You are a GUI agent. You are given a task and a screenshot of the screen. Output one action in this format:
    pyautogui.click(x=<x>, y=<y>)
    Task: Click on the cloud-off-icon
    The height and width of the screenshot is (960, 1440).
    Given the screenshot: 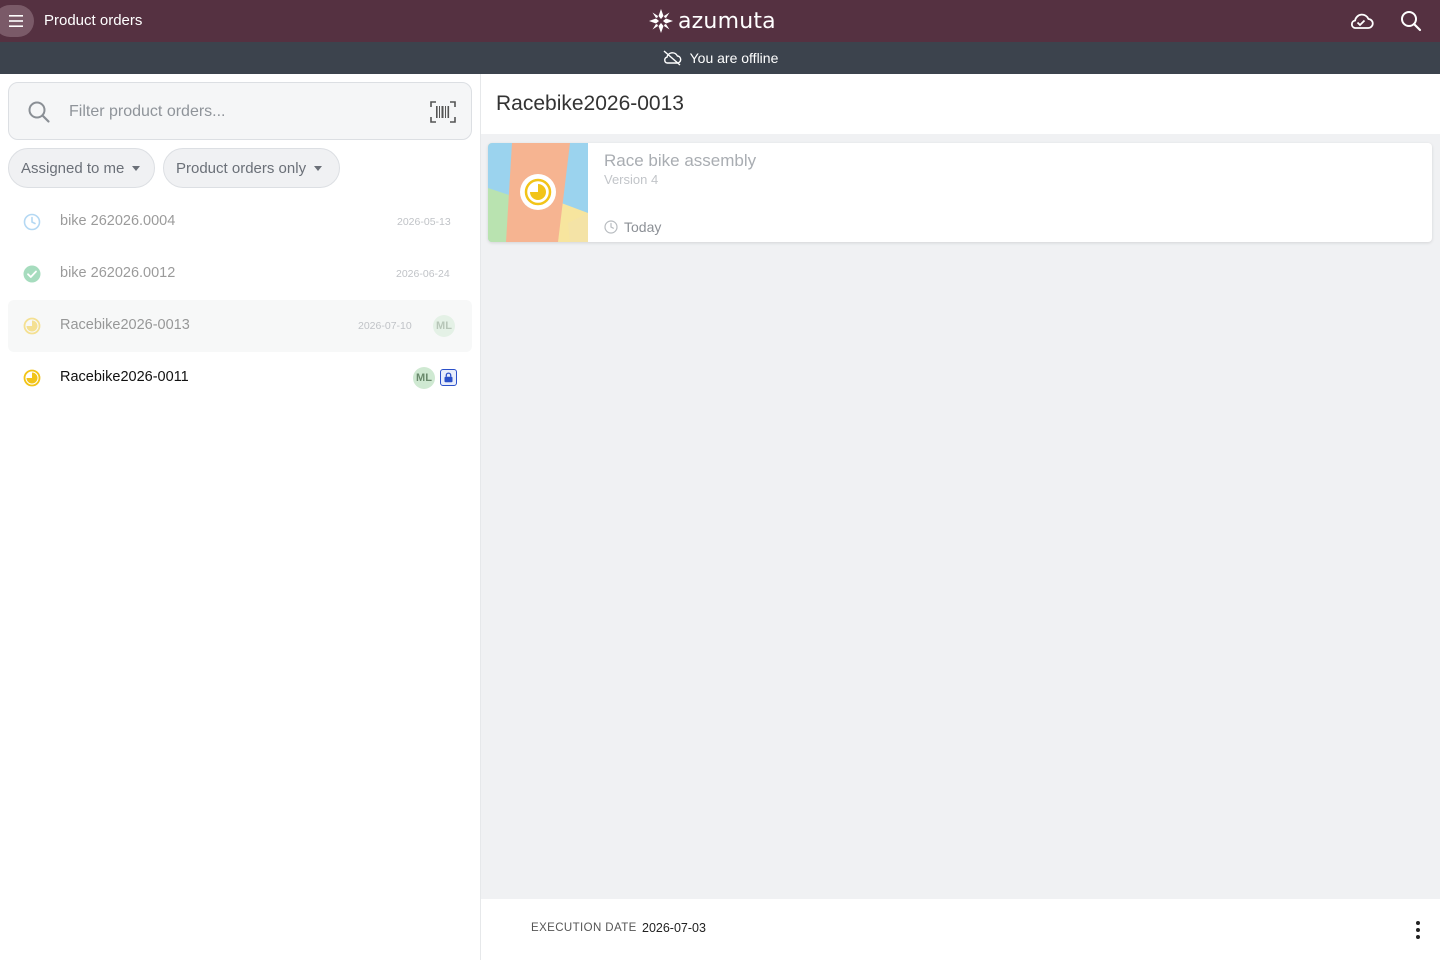 What is the action you would take?
    pyautogui.click(x=672, y=58)
    